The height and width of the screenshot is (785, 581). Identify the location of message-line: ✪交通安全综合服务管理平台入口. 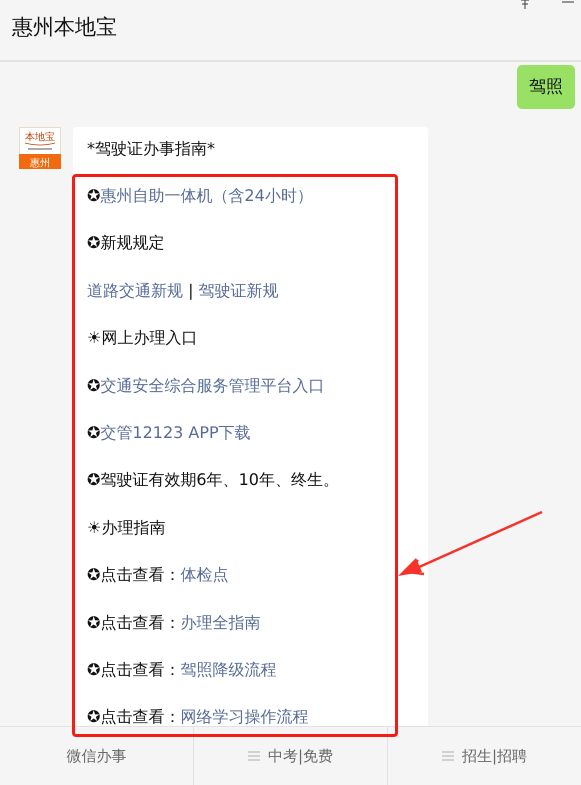
(206, 385).